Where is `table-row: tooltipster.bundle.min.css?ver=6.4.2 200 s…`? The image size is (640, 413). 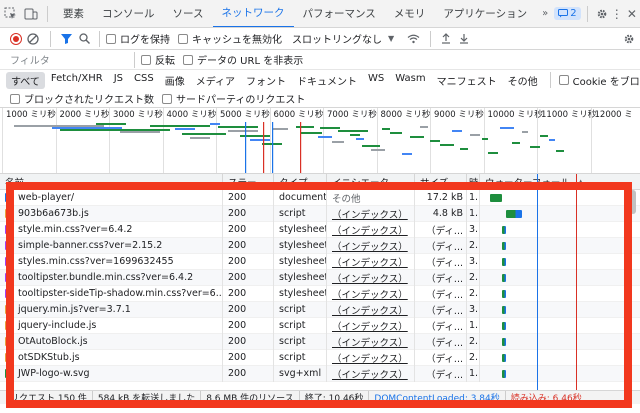
table-row: tooltipster.bundle.min.css?ver=6.4.2 200 s… is located at coordinates (320, 277).